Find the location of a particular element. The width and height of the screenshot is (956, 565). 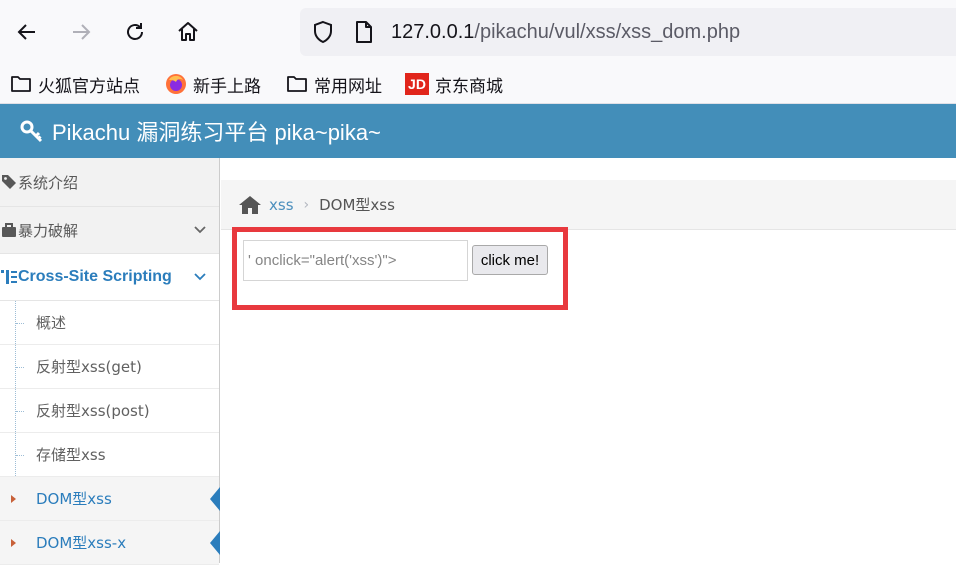

breadcrumb: xss › DOM型xss is located at coordinates (588, 205).